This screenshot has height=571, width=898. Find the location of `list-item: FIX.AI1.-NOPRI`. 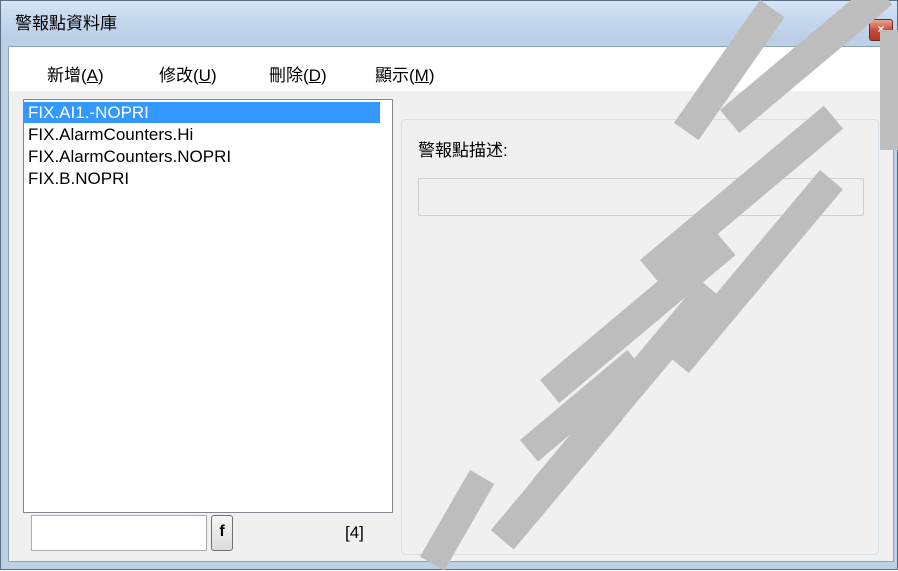

list-item: FIX.AI1.-NOPRI is located at coordinates (202, 112).